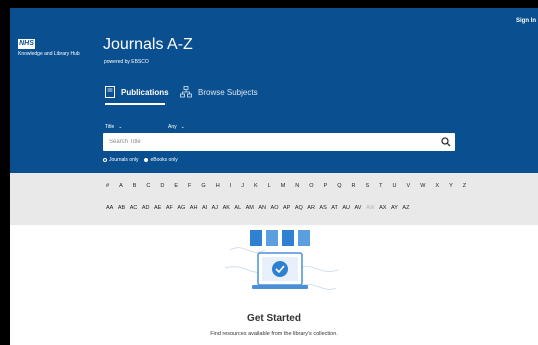 The image size is (538, 345). I want to click on radio-journals-only: Journals only, so click(120, 160).